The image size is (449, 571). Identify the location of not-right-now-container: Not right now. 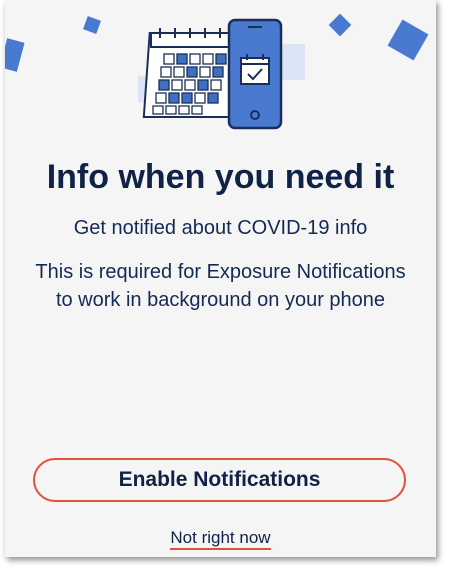
(220, 539).